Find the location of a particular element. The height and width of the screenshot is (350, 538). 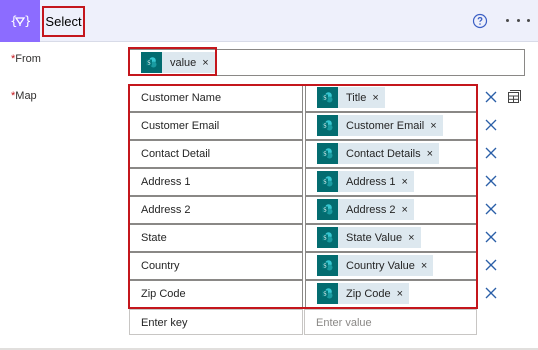

map-row: Country S Country Value × is located at coordinates (303, 266).